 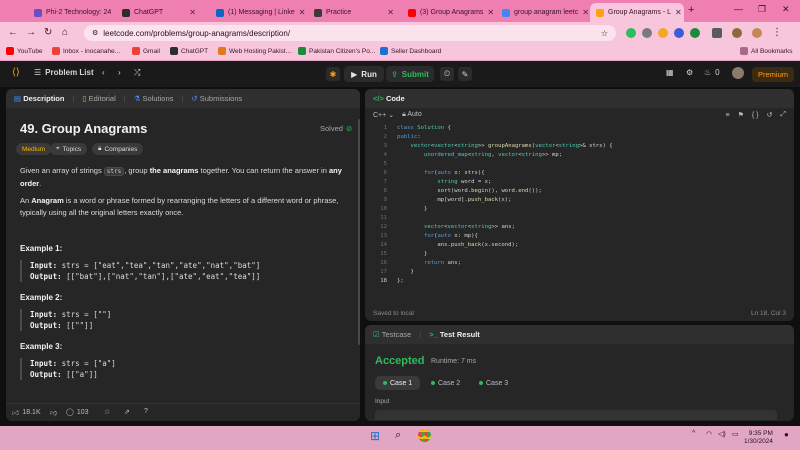 I want to click on tab-solutions: ⚗ Solutions, so click(x=154, y=98).